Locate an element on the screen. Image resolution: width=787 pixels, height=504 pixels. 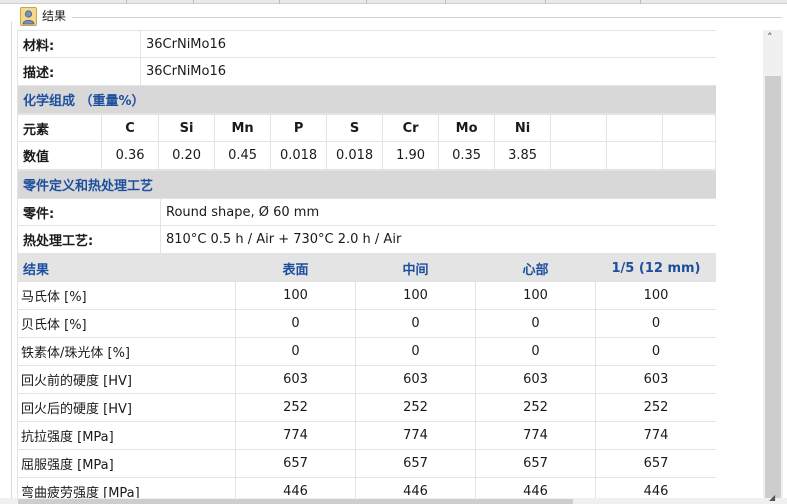
vertical-scrollbar: ˄ is located at coordinates (773, 267).